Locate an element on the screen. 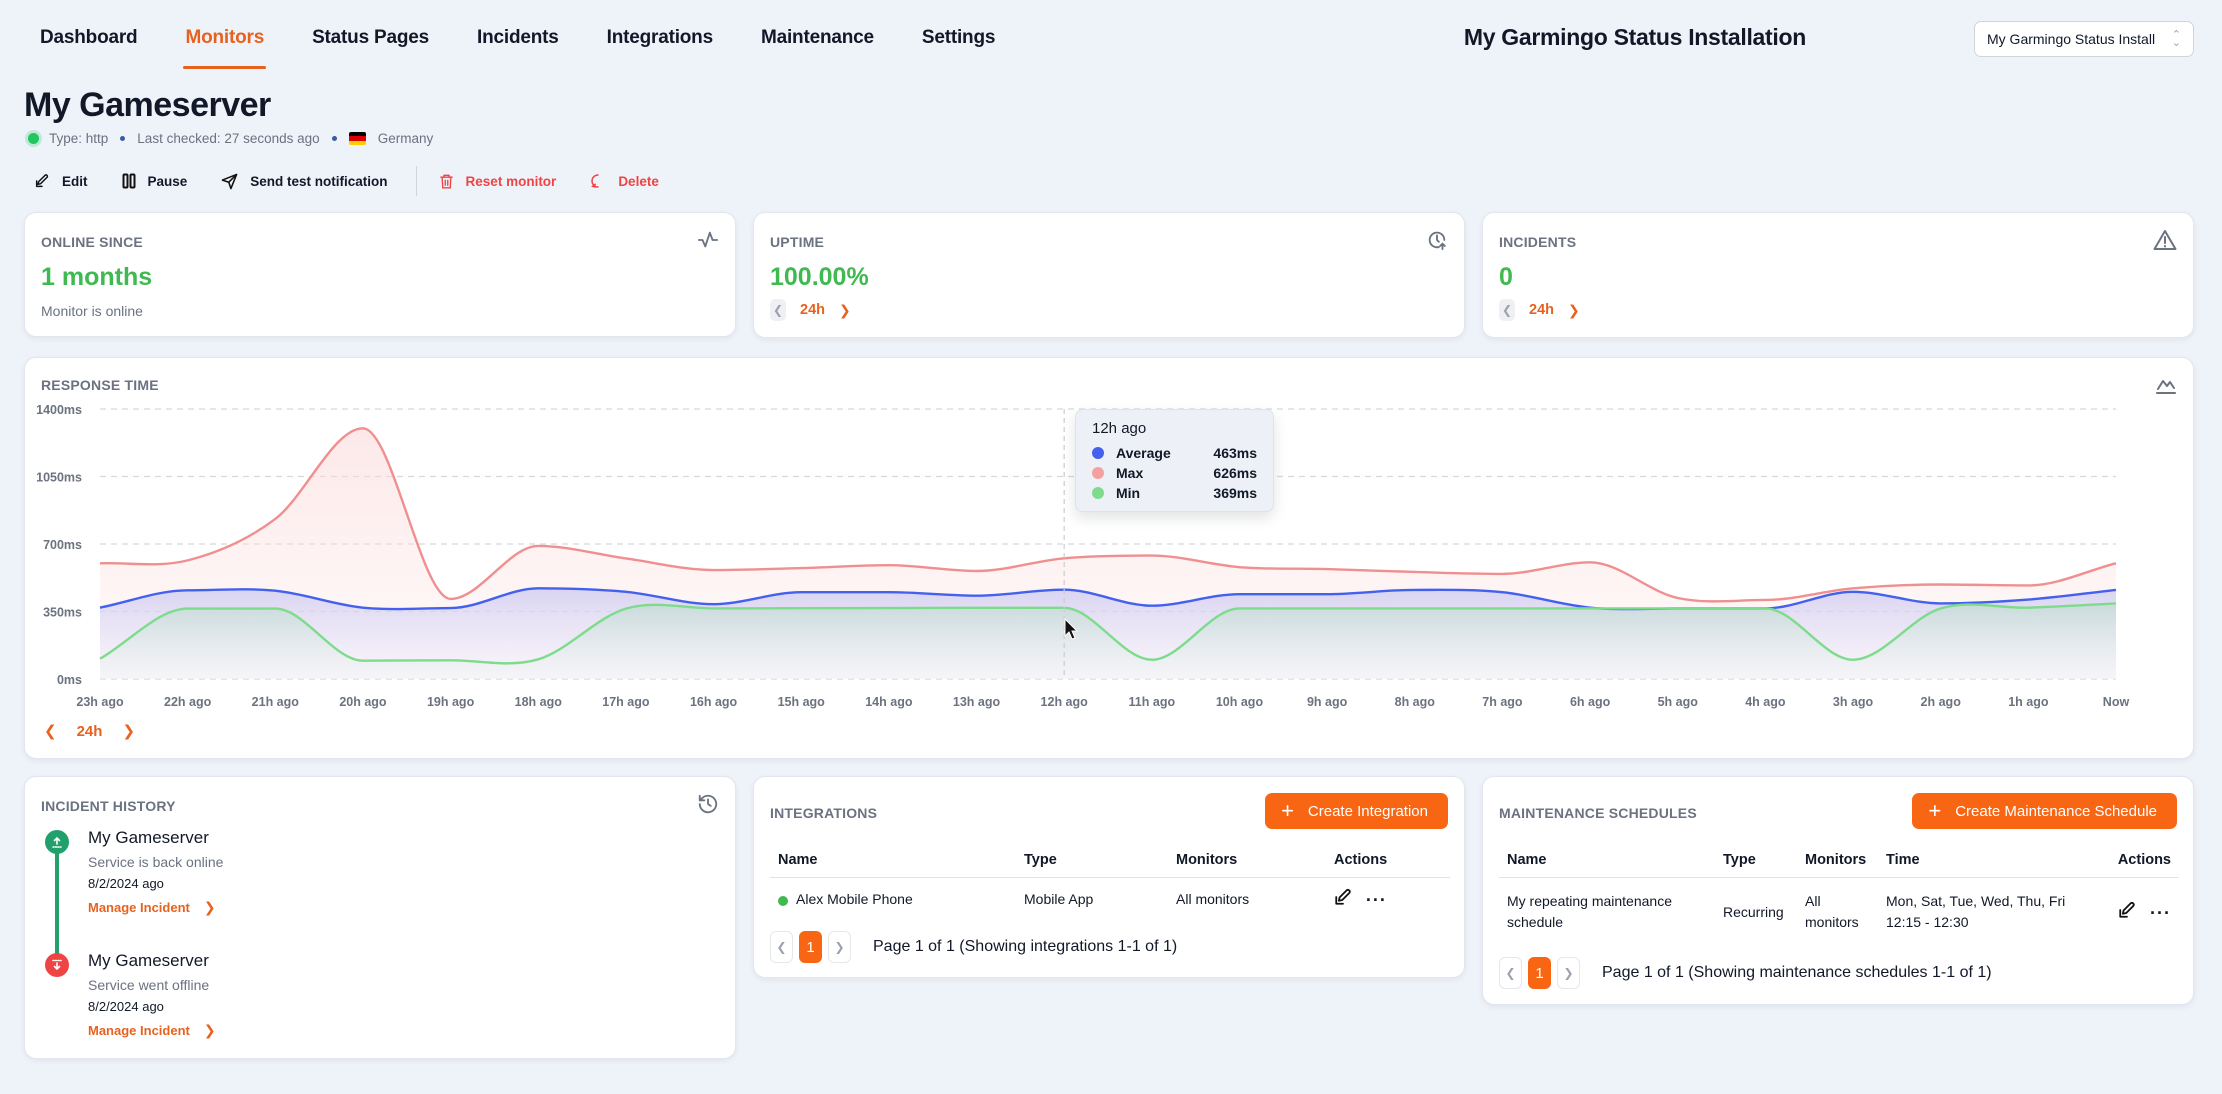 The image size is (2222, 1094). tooltip-row-name: Average is located at coordinates (1143, 453).